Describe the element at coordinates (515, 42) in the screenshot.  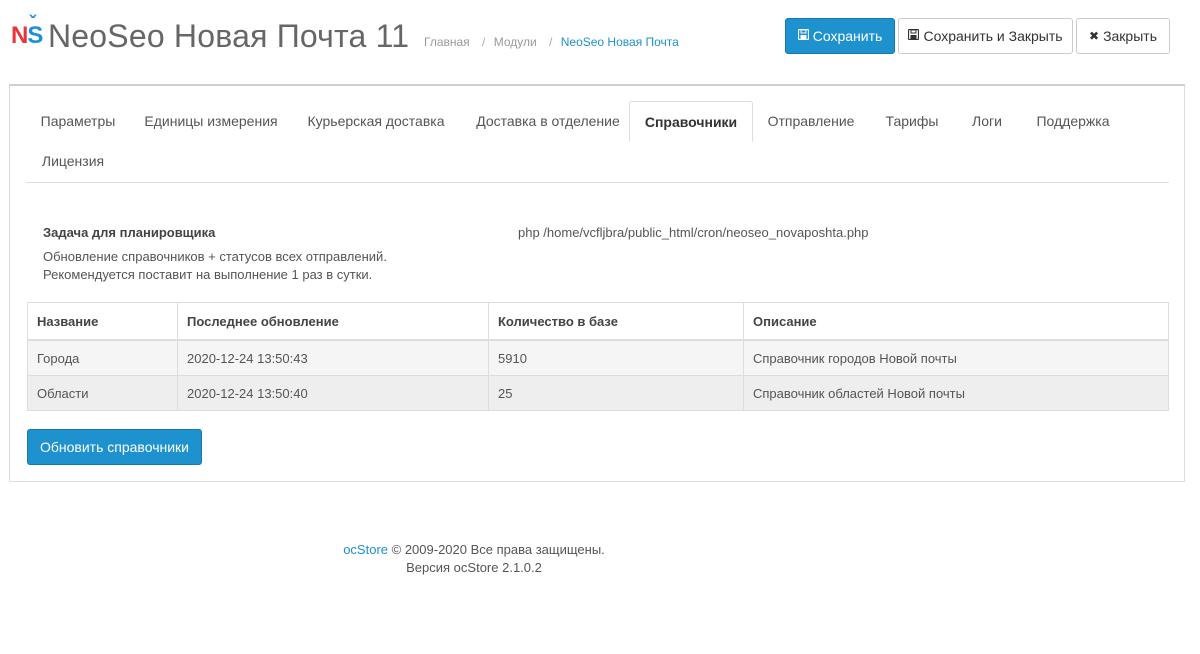
I see `breadcrumb-modules: Модули` at that location.